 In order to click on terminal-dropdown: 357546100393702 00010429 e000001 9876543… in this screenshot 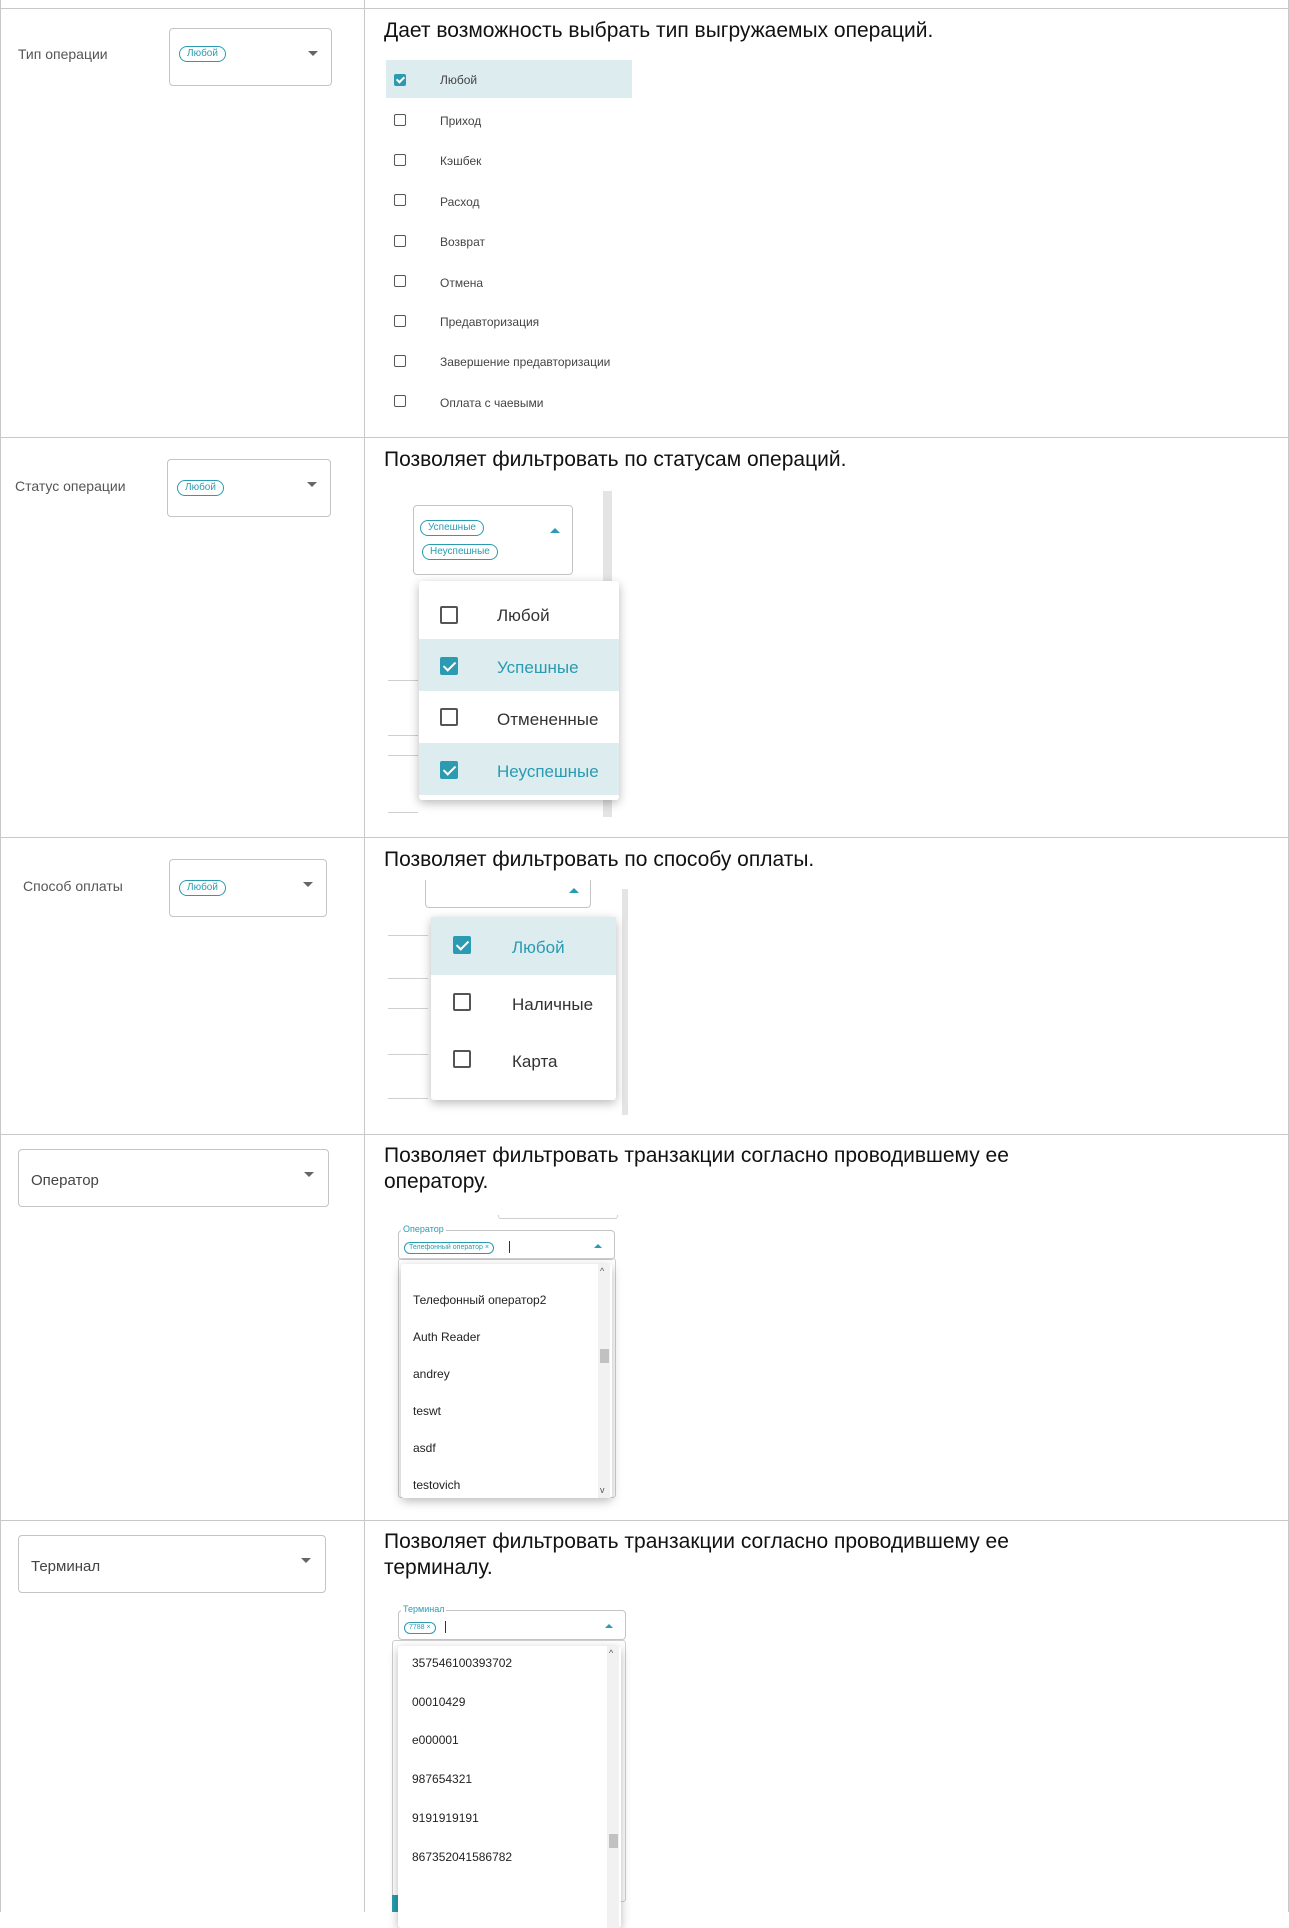, I will do `click(509, 1787)`.